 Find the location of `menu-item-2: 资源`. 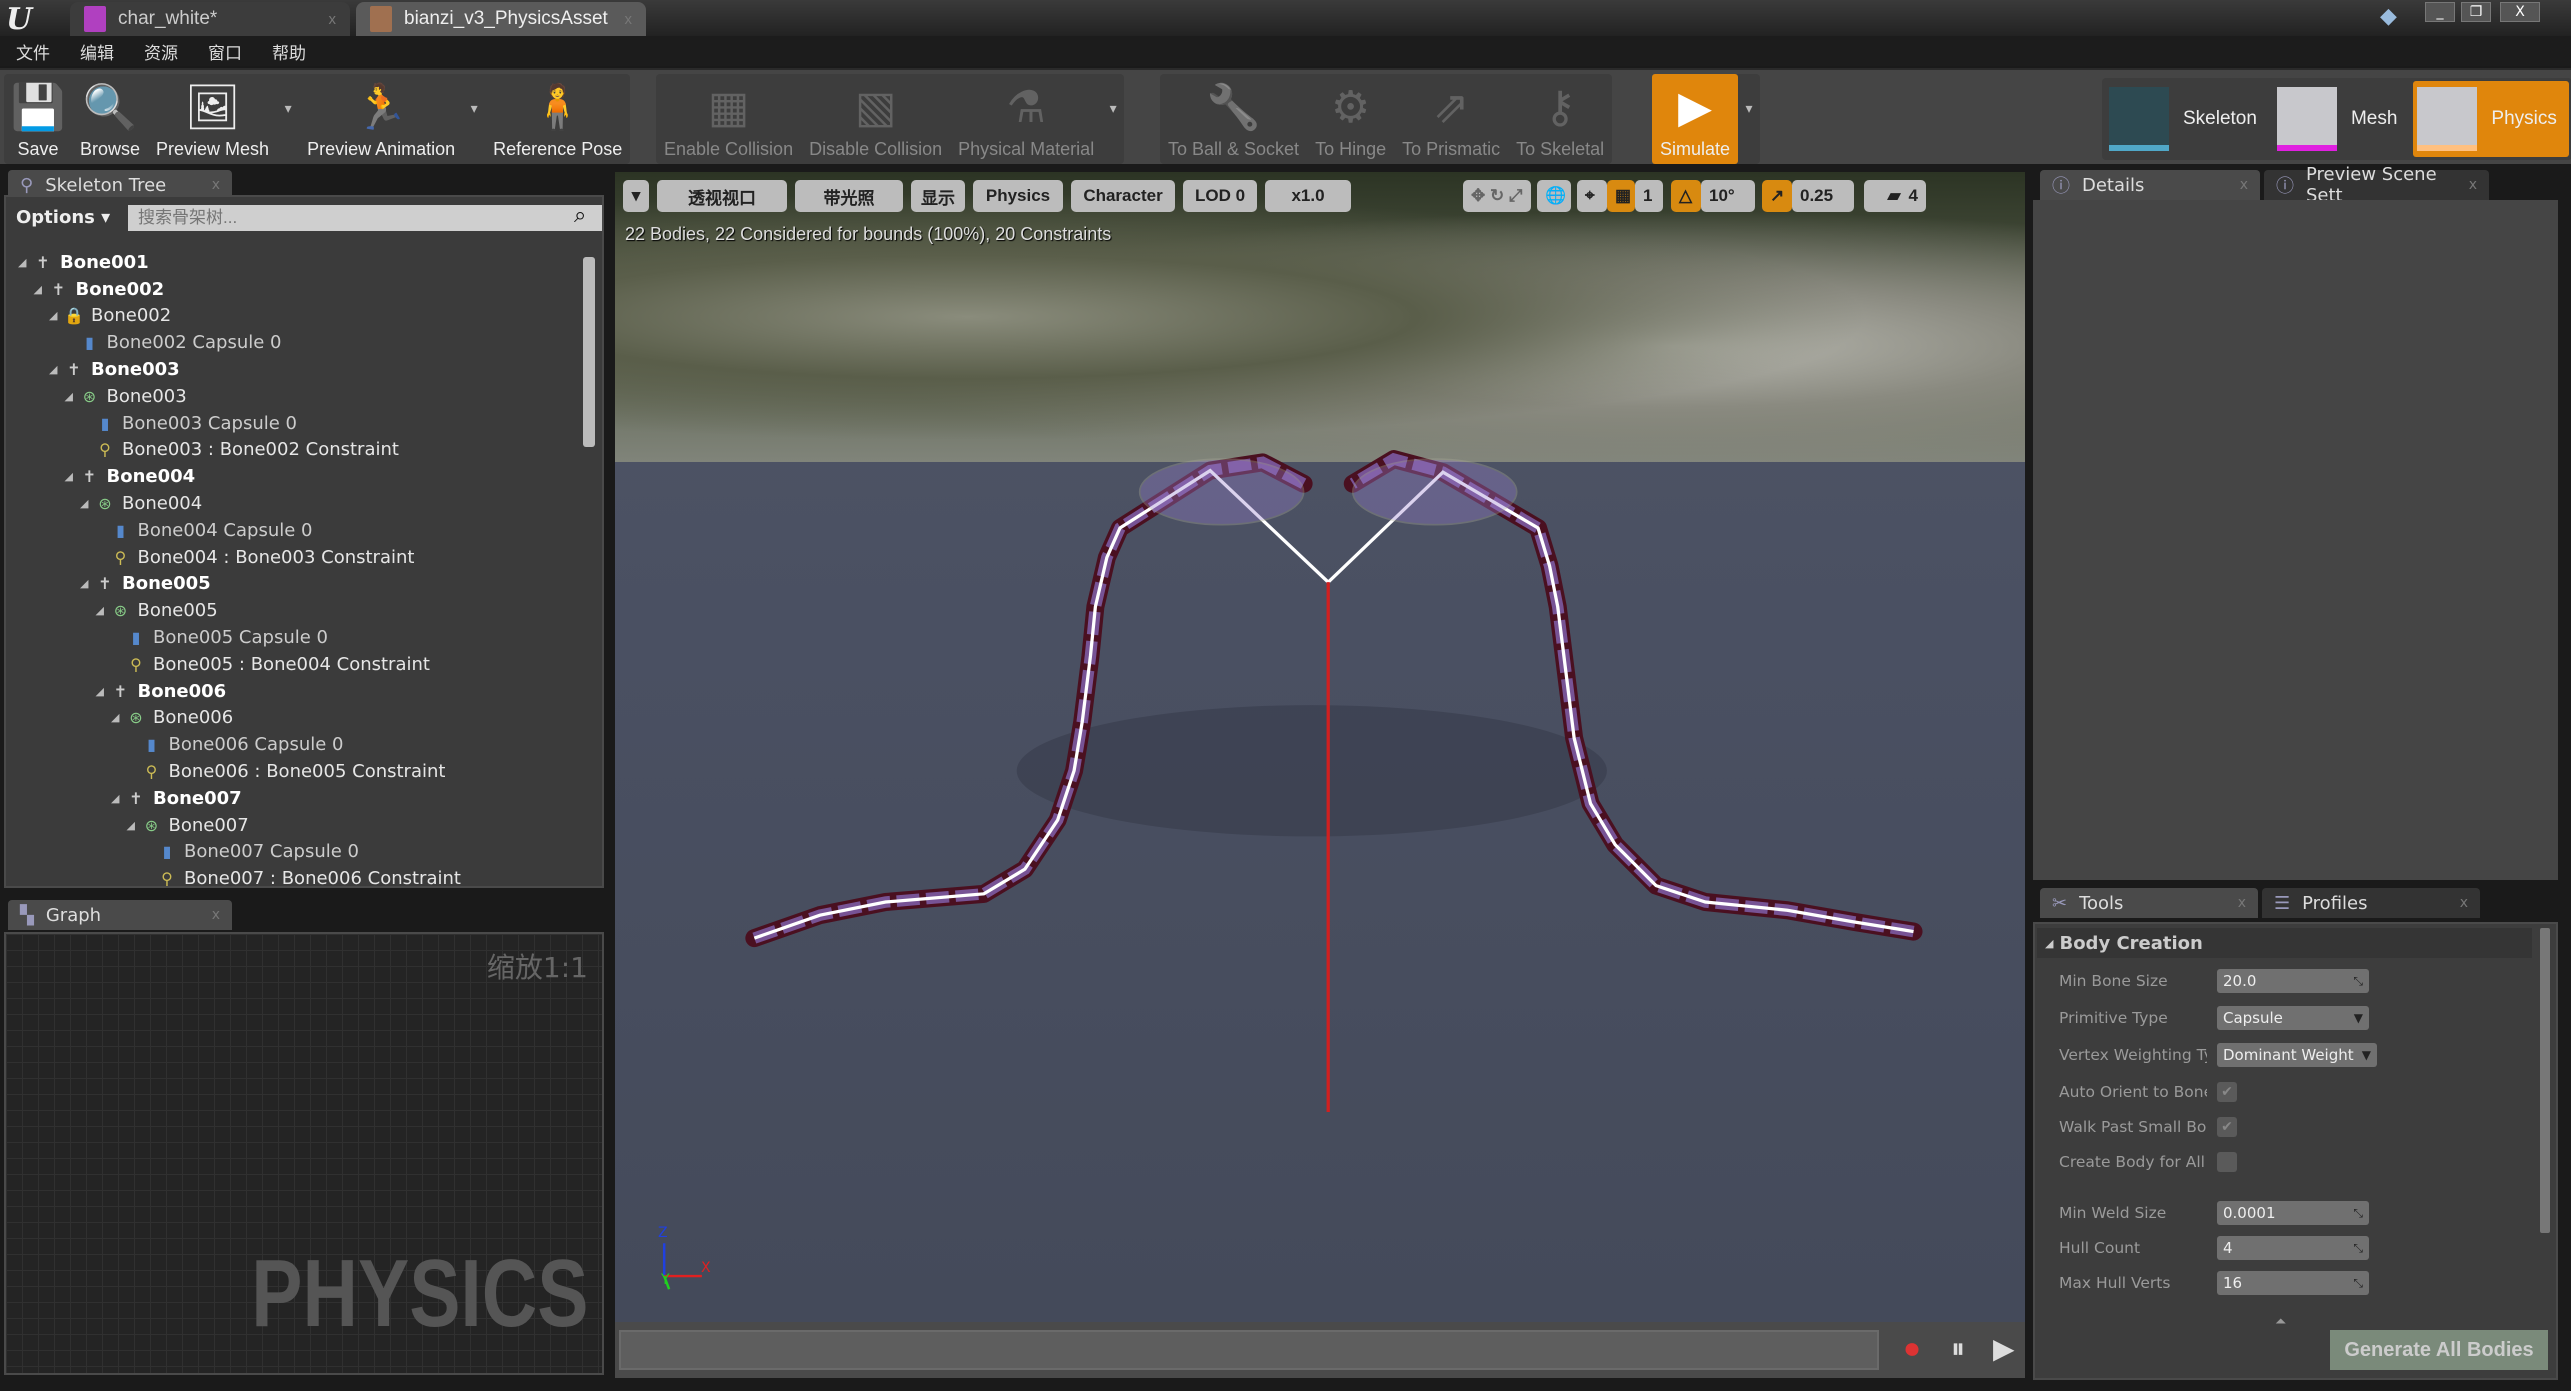

menu-item-2: 资源 is located at coordinates (161, 51).